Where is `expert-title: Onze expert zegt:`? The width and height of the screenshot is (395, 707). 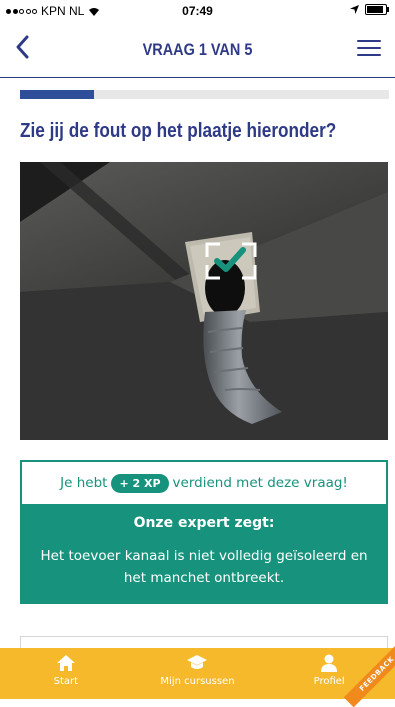 expert-title: Onze expert zegt: is located at coordinates (204, 523).